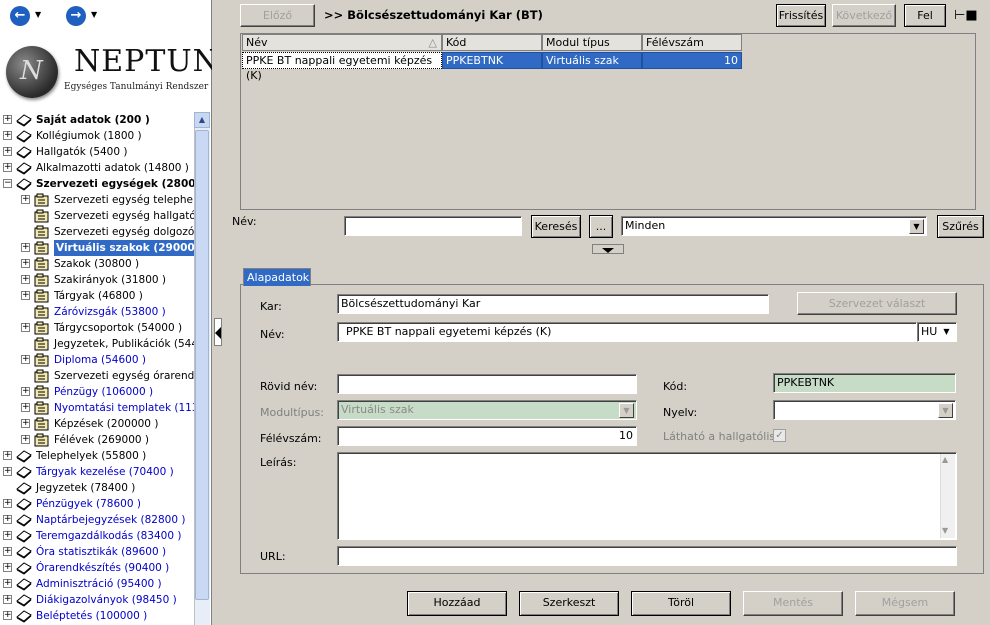  I want to click on save-button: Mentés, so click(793, 603).